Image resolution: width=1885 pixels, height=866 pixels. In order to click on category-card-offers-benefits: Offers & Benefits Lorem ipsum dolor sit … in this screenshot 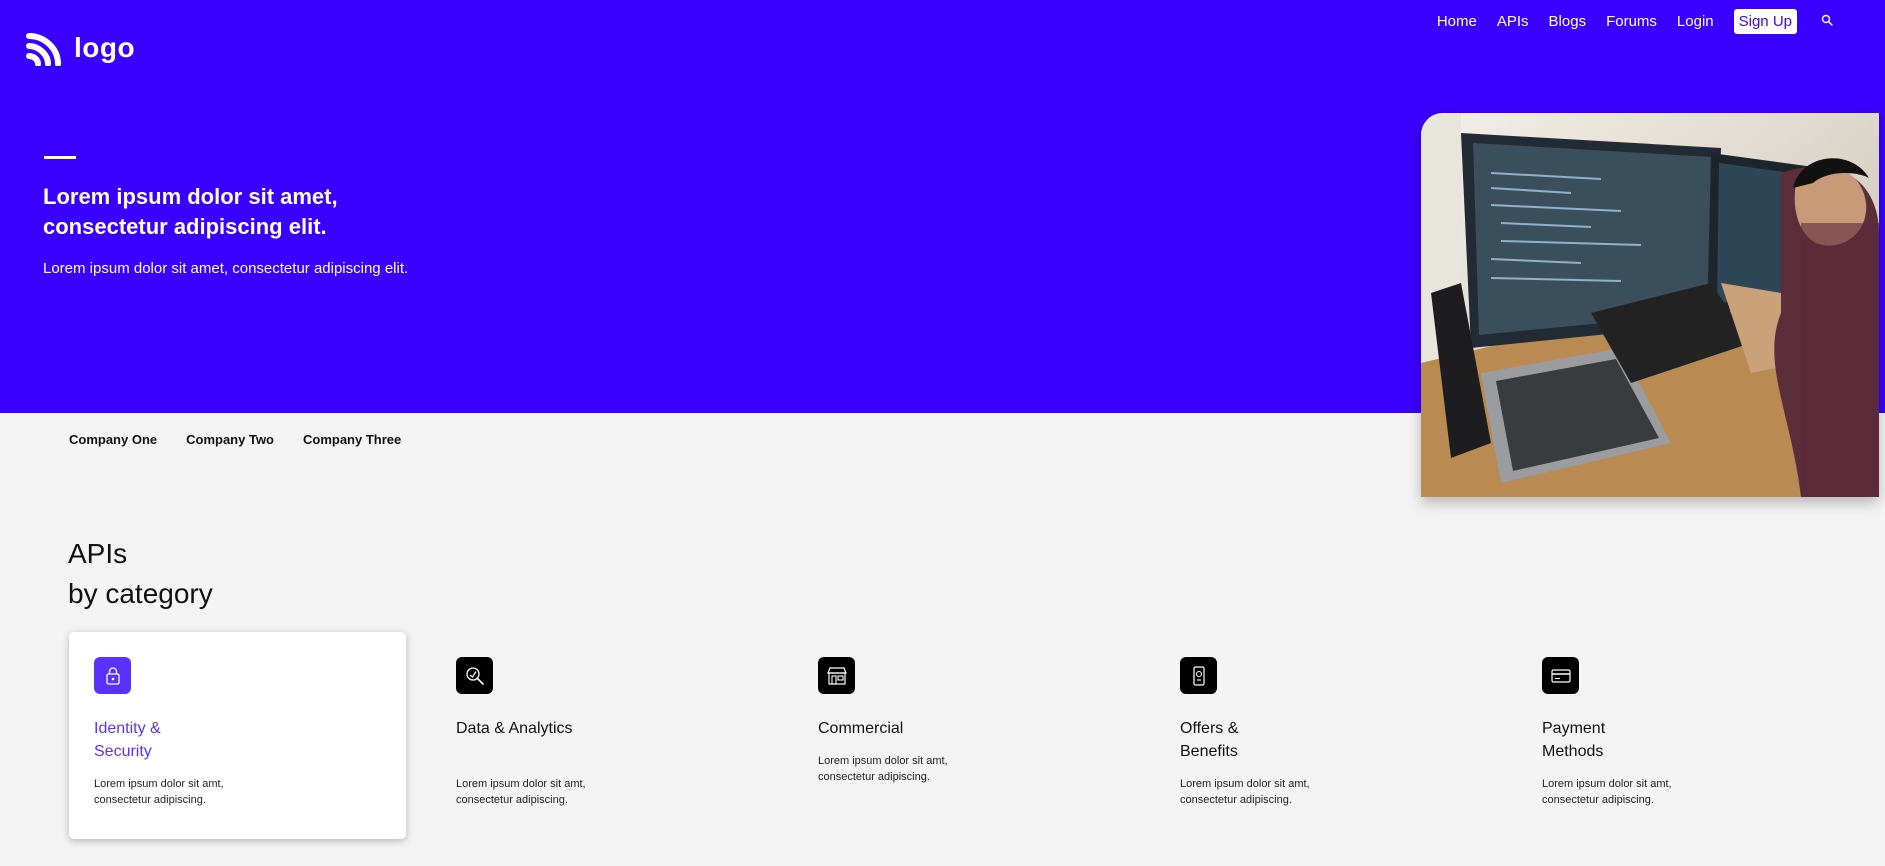, I will do `click(1323, 735)`.